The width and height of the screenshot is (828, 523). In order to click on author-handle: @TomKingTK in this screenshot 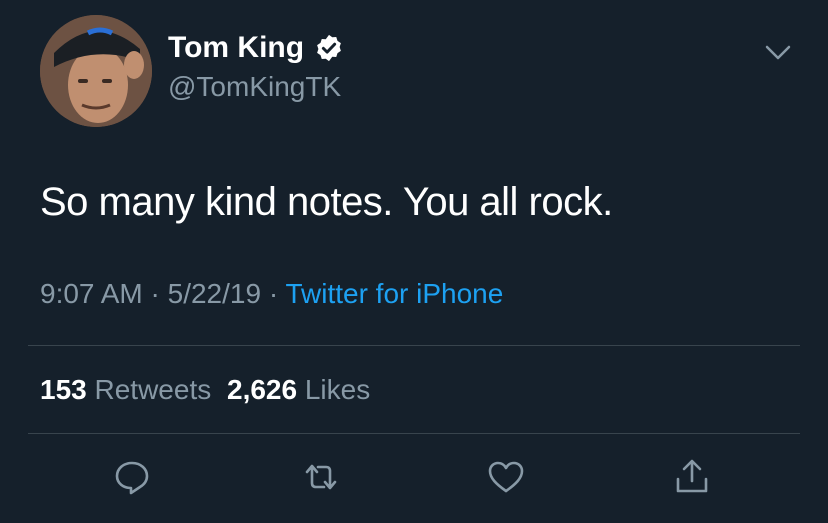, I will do `click(254, 87)`.